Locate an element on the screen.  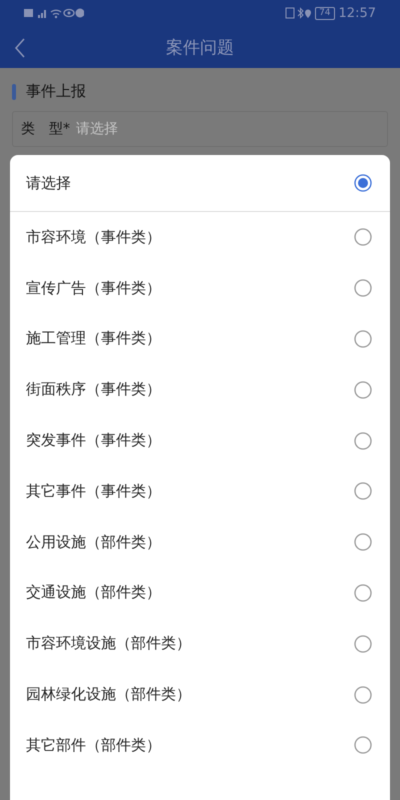
option-label: 公用设施（部件类） is located at coordinates (93, 542).